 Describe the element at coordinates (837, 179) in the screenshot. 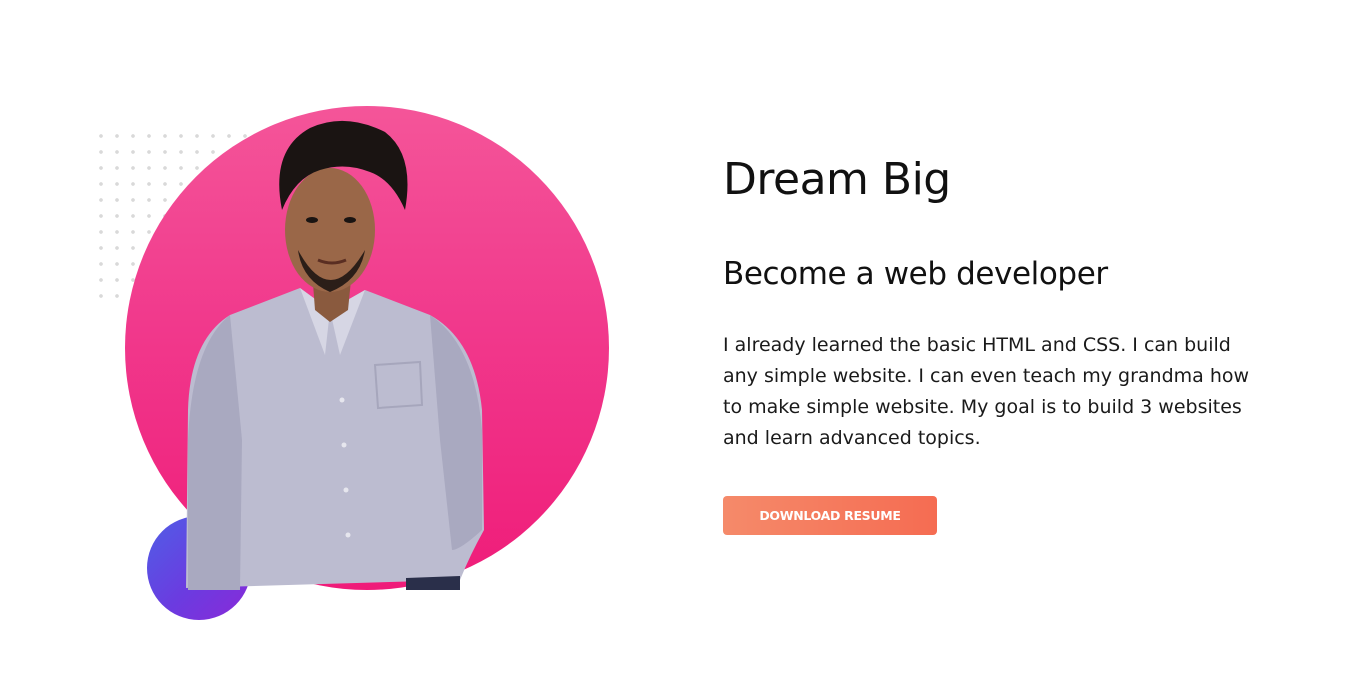

I see `page-title: Dream Big` at that location.